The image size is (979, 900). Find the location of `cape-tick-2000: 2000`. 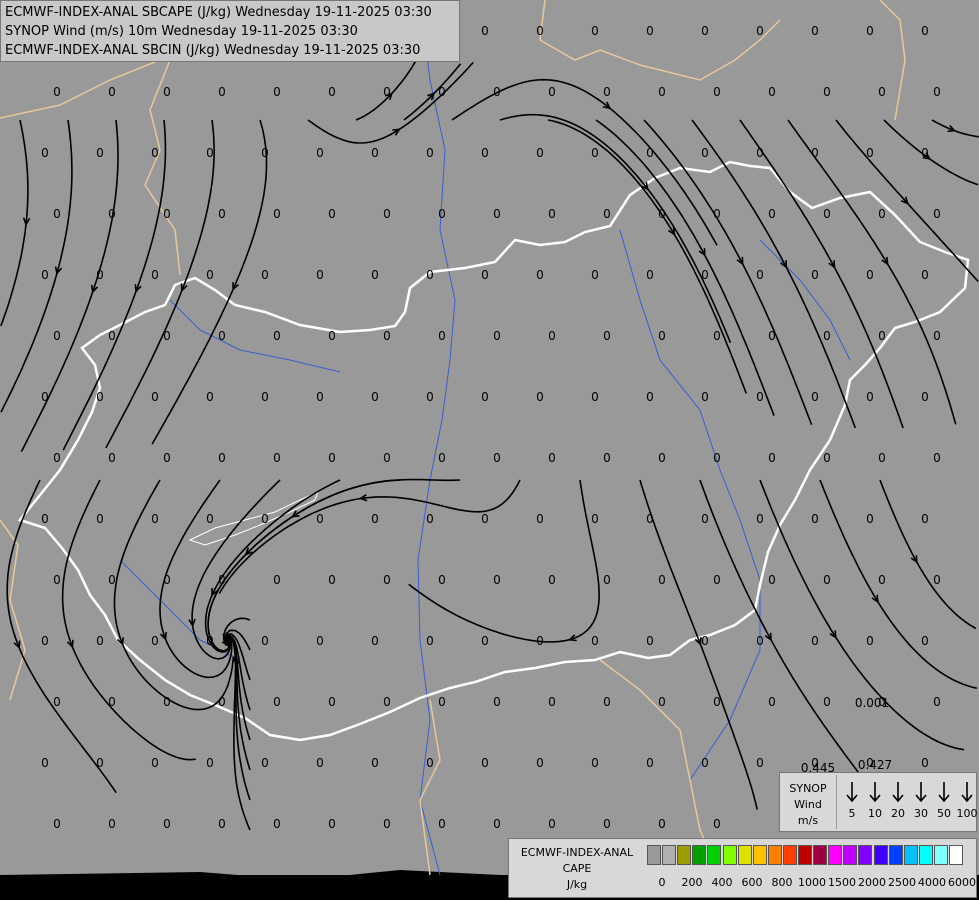

cape-tick-2000: 2000 is located at coordinates (872, 882).